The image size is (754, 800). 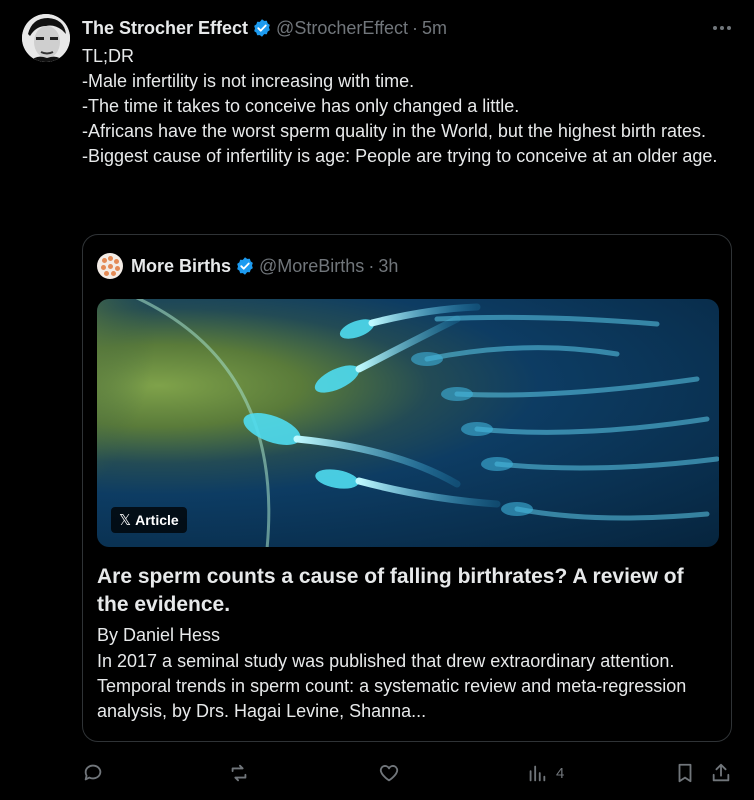 I want to click on quote-author-handle: @MoreBirths, so click(x=311, y=266).